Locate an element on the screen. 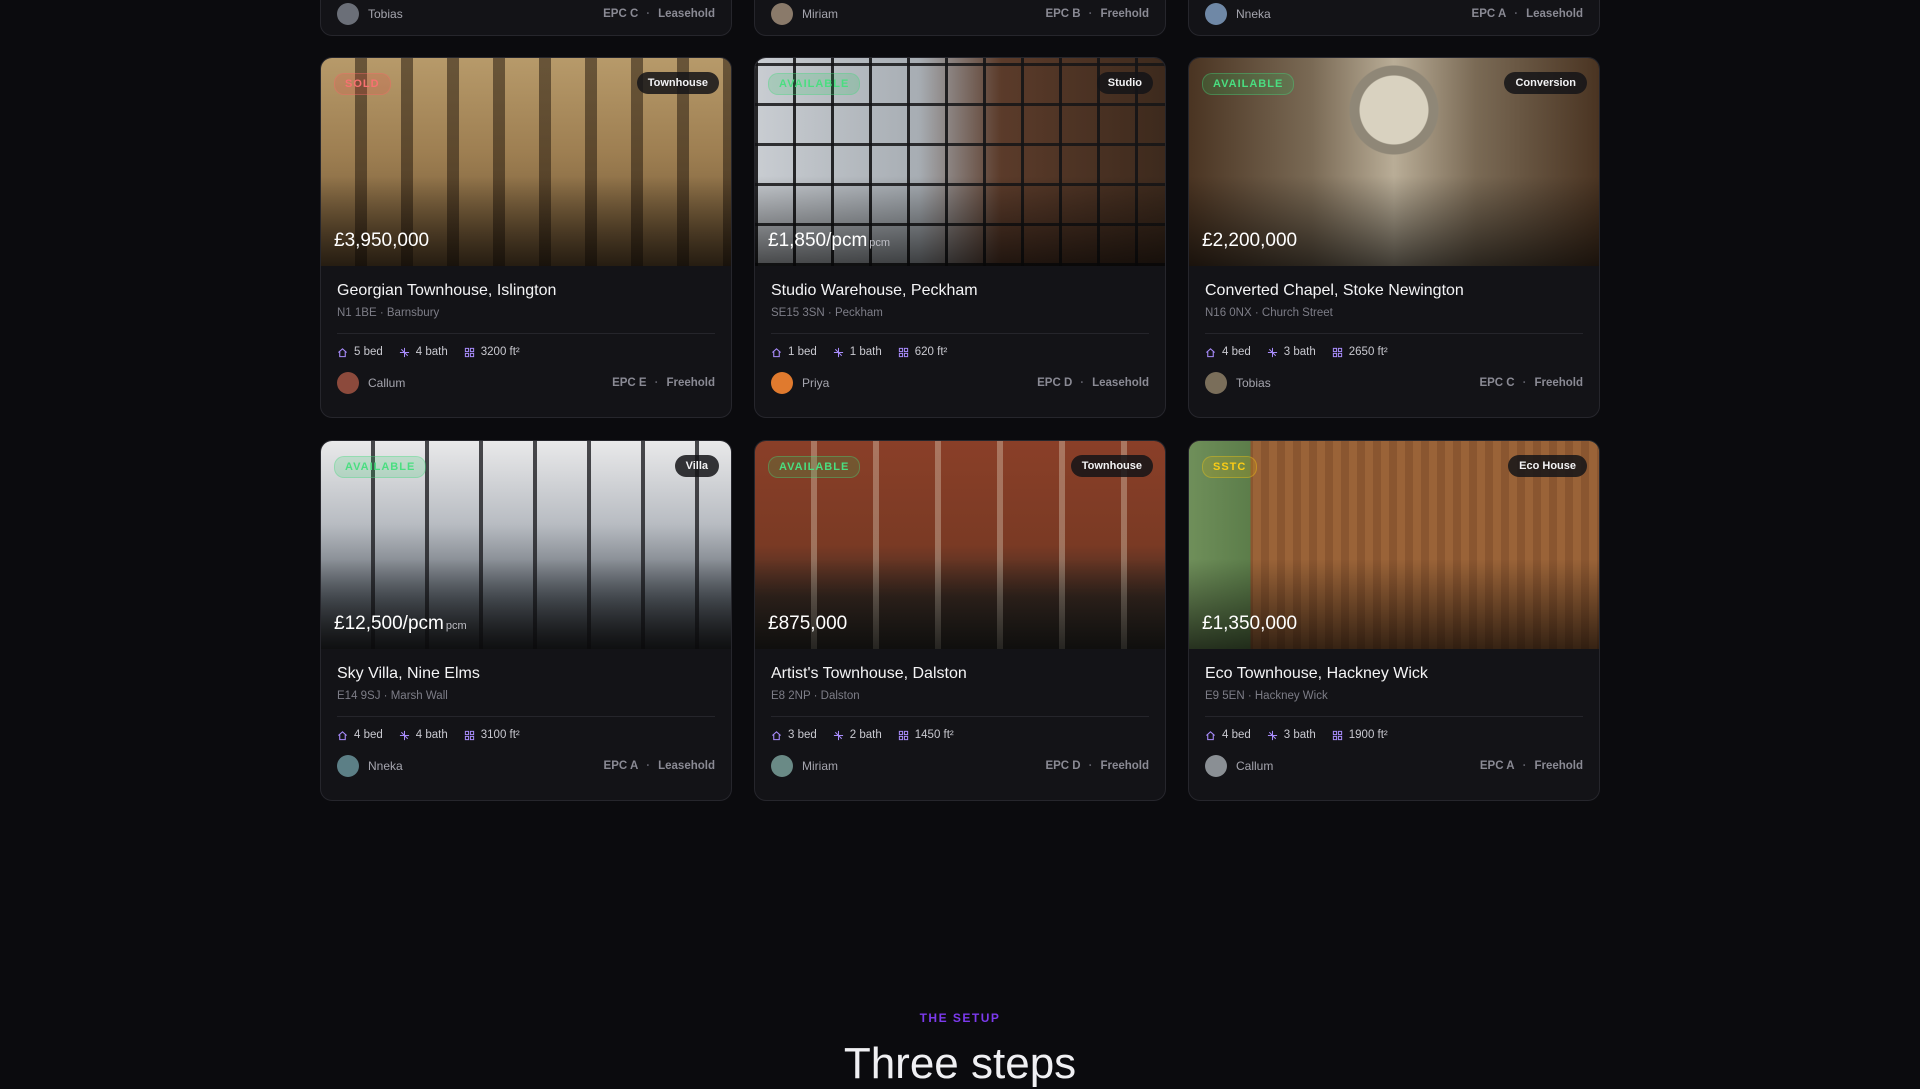  postcode: E8 2NP is located at coordinates (791, 696).